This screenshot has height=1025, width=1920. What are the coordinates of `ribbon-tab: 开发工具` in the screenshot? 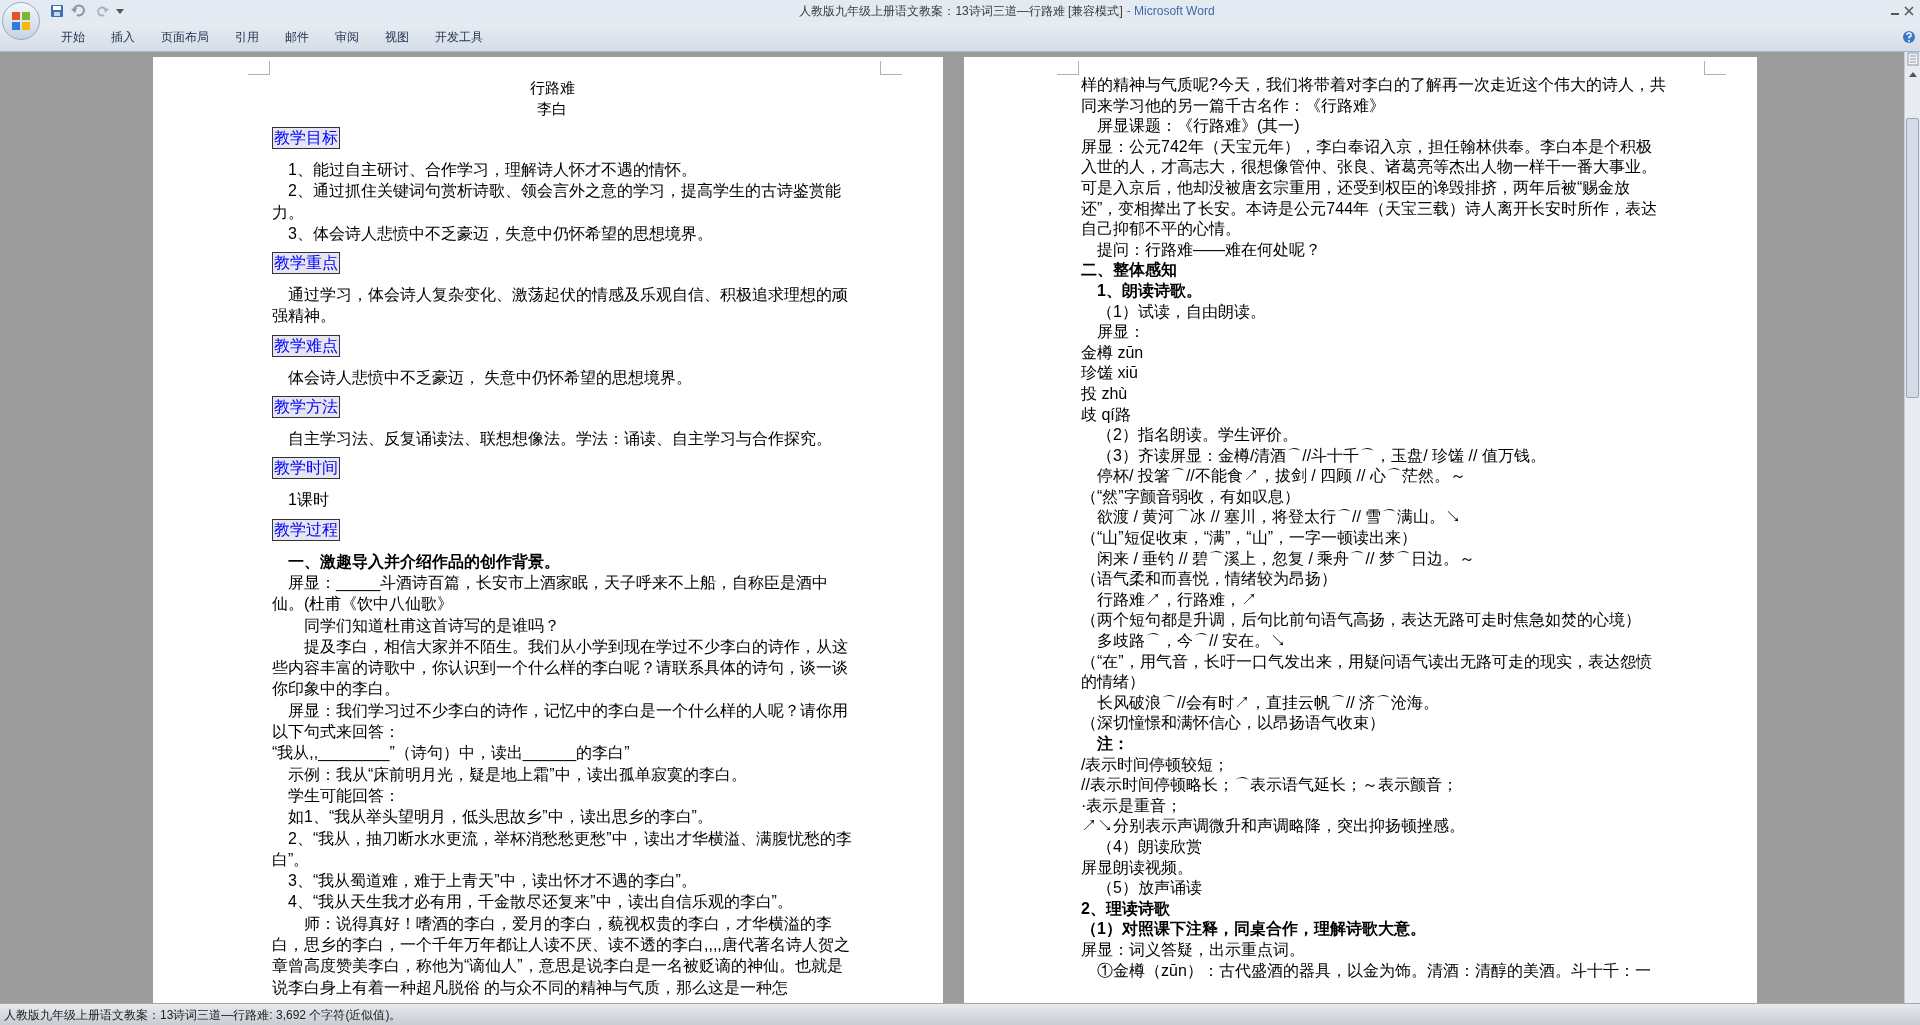 It's located at (459, 36).